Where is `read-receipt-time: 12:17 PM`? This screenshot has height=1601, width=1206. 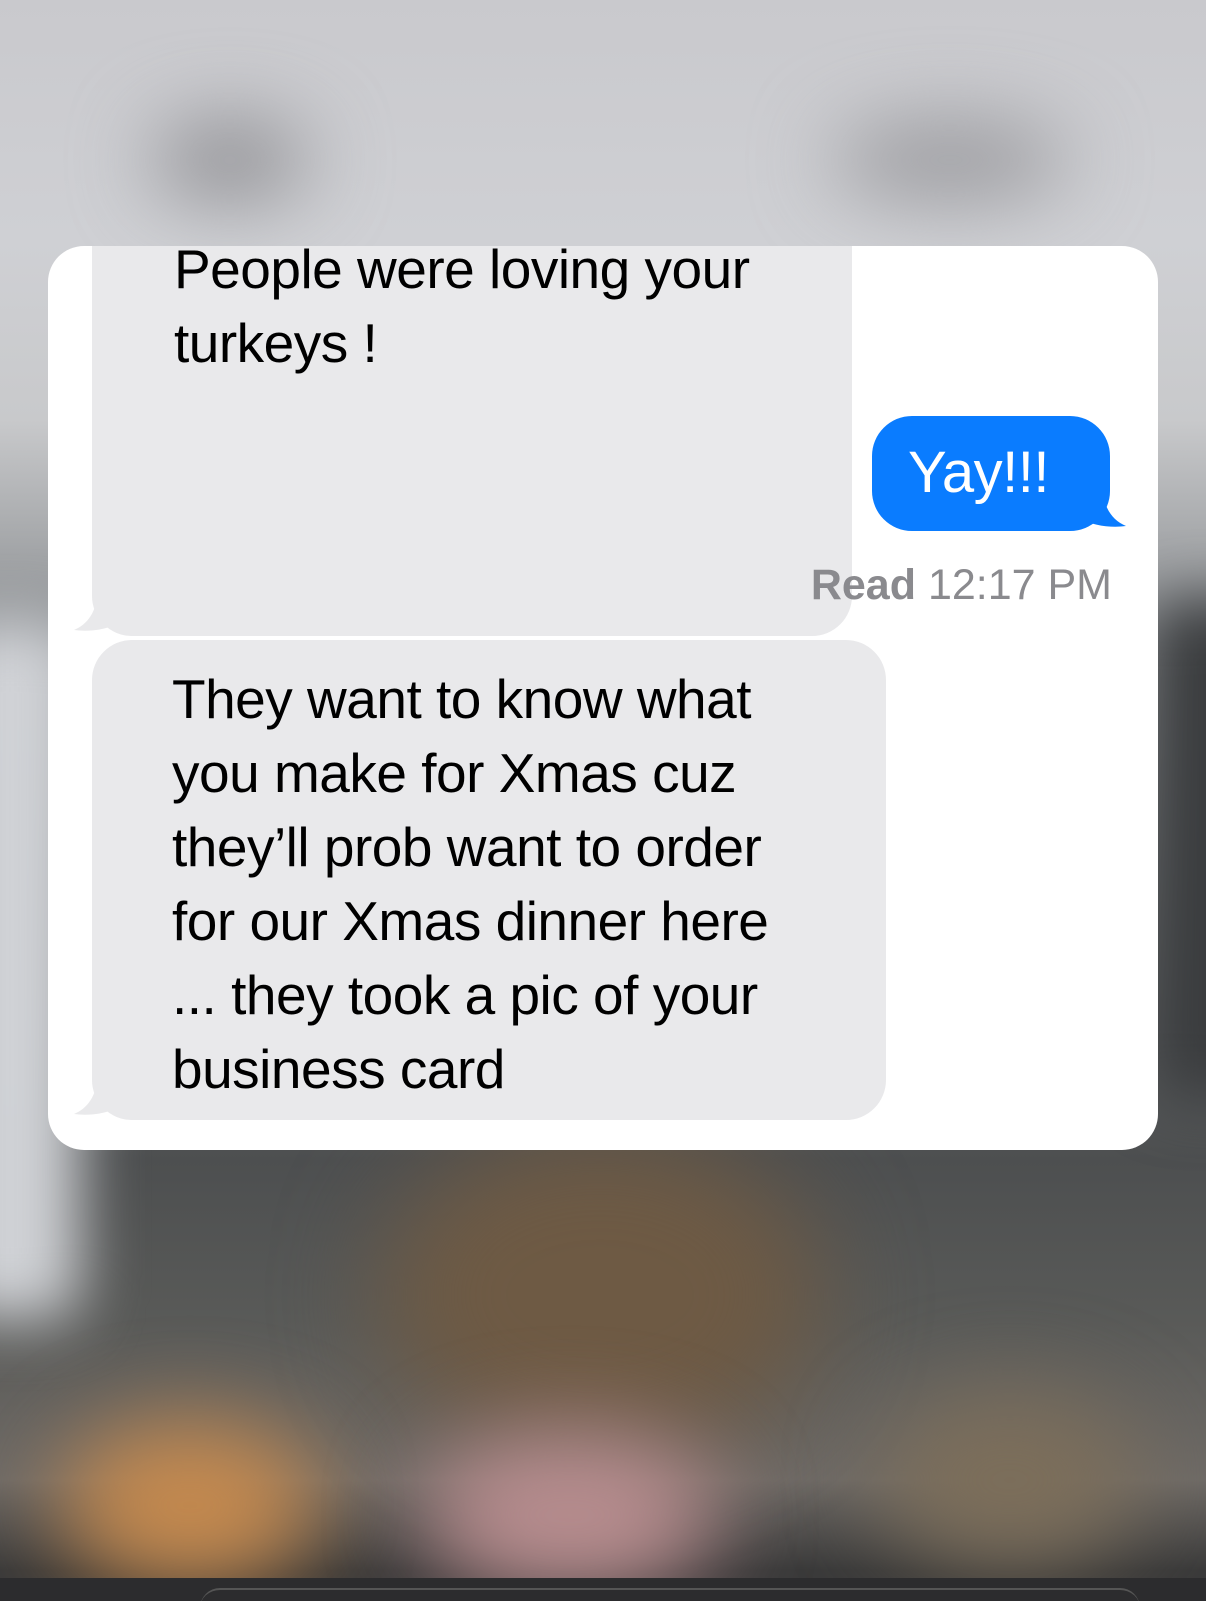
read-receipt-time: 12:17 PM is located at coordinates (1019, 585).